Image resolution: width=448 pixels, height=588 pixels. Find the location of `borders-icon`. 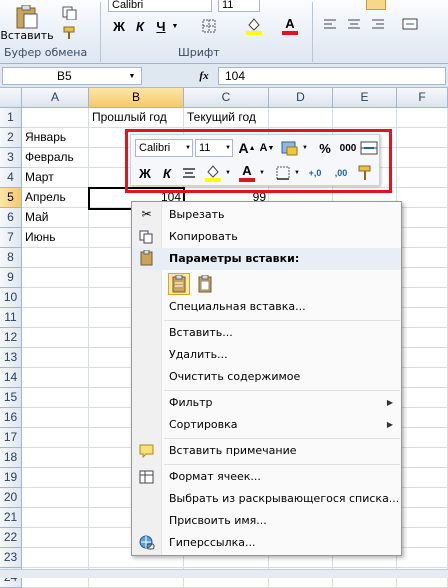

borders-icon is located at coordinates (209, 26).